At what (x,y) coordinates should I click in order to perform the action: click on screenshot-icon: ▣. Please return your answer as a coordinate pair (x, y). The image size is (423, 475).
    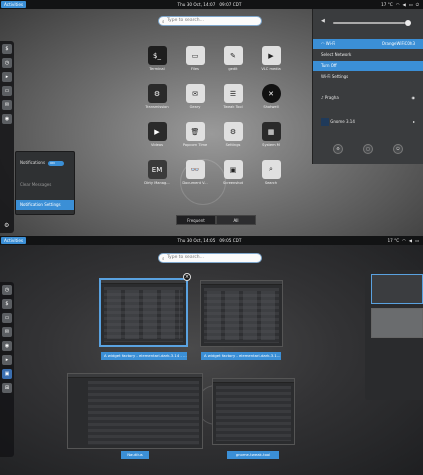
    Looking at the image, I should click on (233, 169).